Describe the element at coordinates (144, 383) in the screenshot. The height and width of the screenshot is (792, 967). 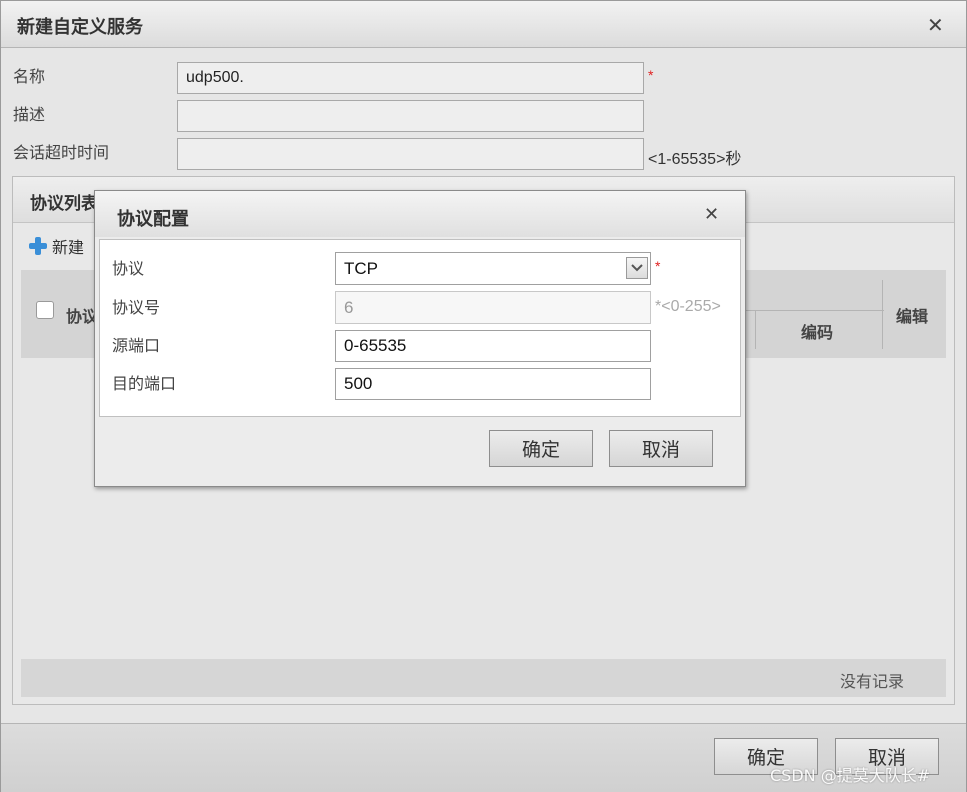
I see `dst-port-label: 目的端口` at that location.